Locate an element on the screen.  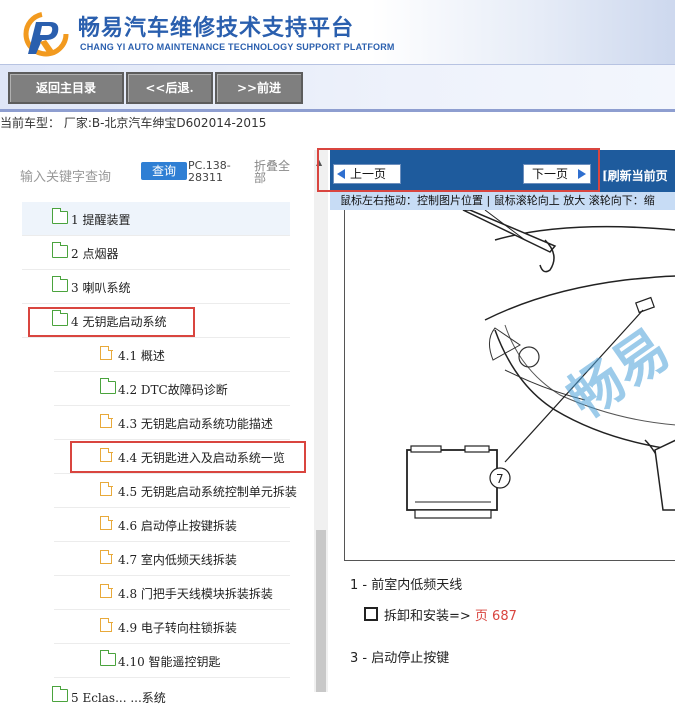
tree-item-4-10: 4.10 智能遥控钥匙 is located at coordinates (172, 661).